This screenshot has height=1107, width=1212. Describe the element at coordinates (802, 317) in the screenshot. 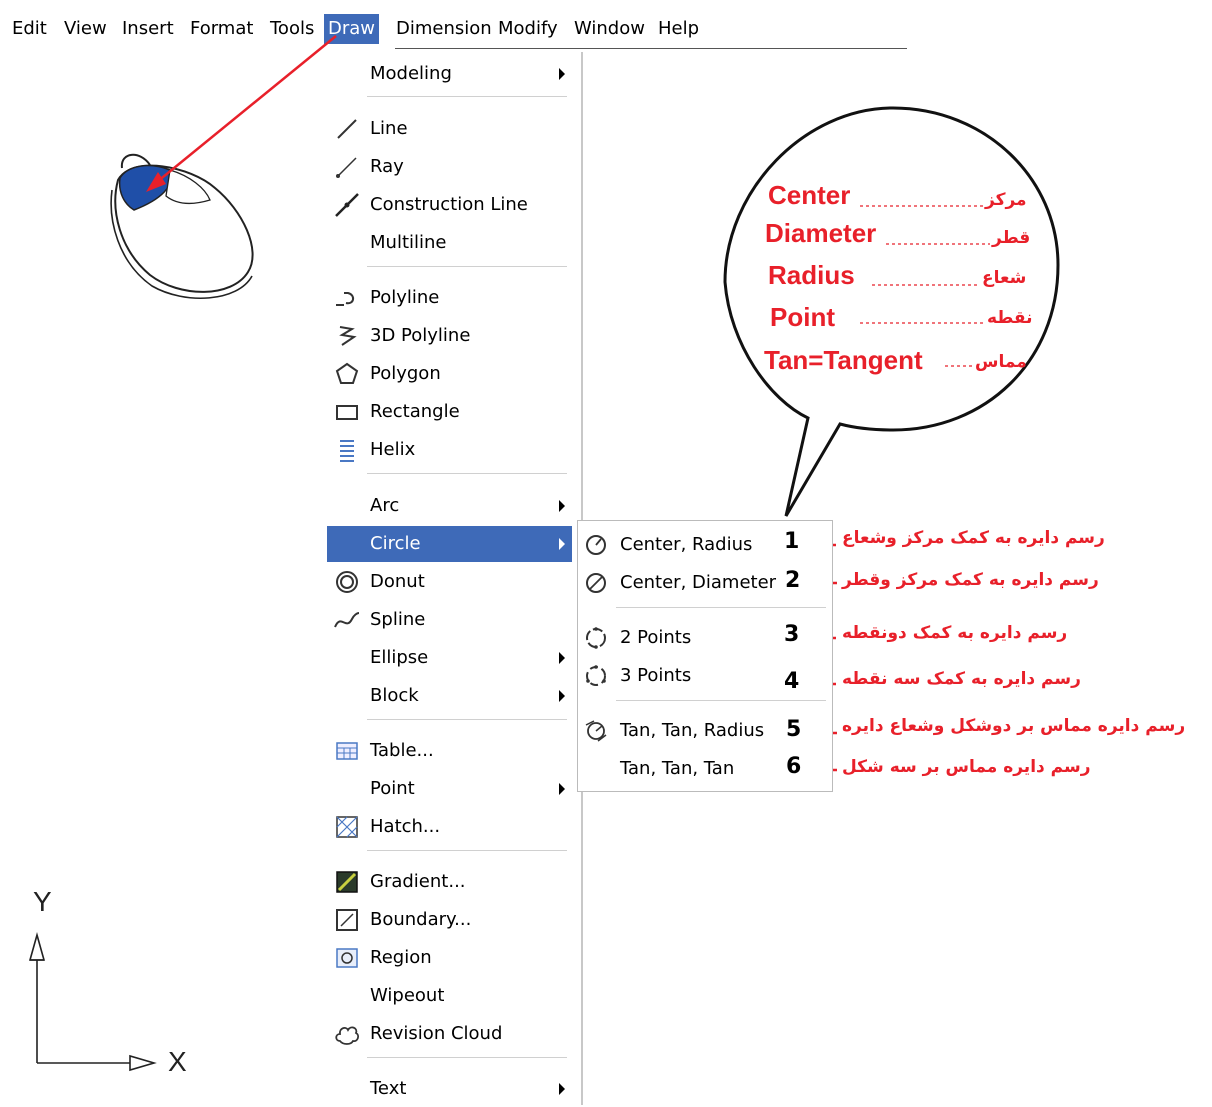

I see `bubble-en-point: Point` at that location.